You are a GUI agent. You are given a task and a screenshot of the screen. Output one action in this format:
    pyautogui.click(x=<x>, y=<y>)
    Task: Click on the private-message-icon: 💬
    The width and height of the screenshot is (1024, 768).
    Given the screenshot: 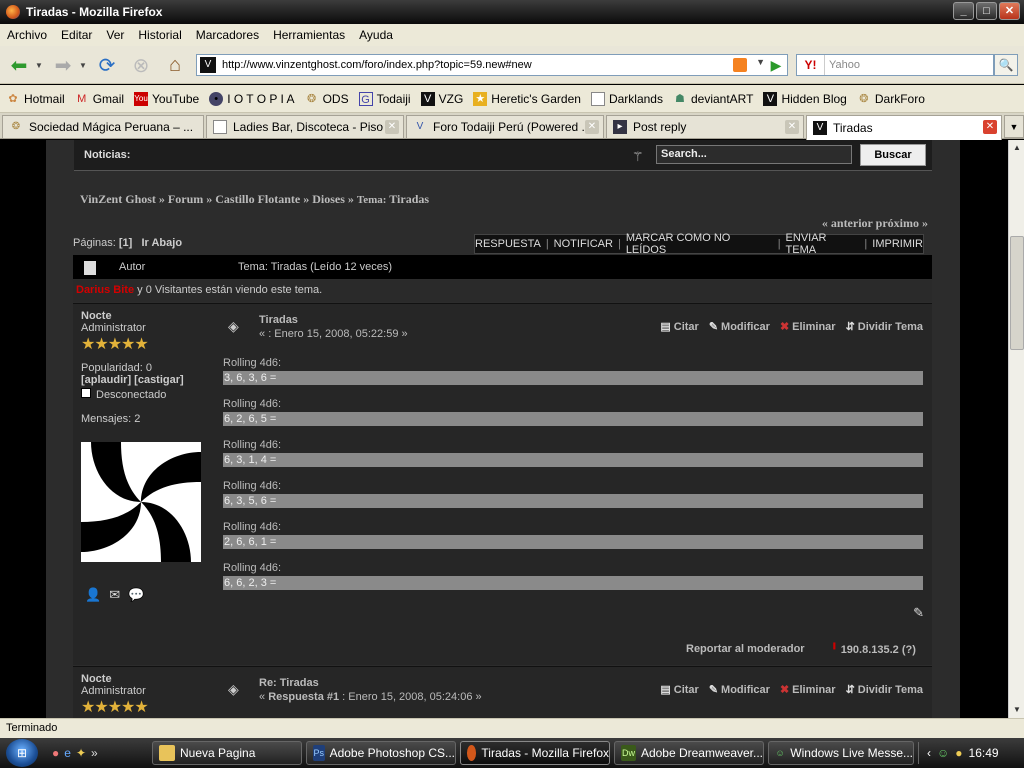 What is the action you would take?
    pyautogui.click(x=136, y=595)
    